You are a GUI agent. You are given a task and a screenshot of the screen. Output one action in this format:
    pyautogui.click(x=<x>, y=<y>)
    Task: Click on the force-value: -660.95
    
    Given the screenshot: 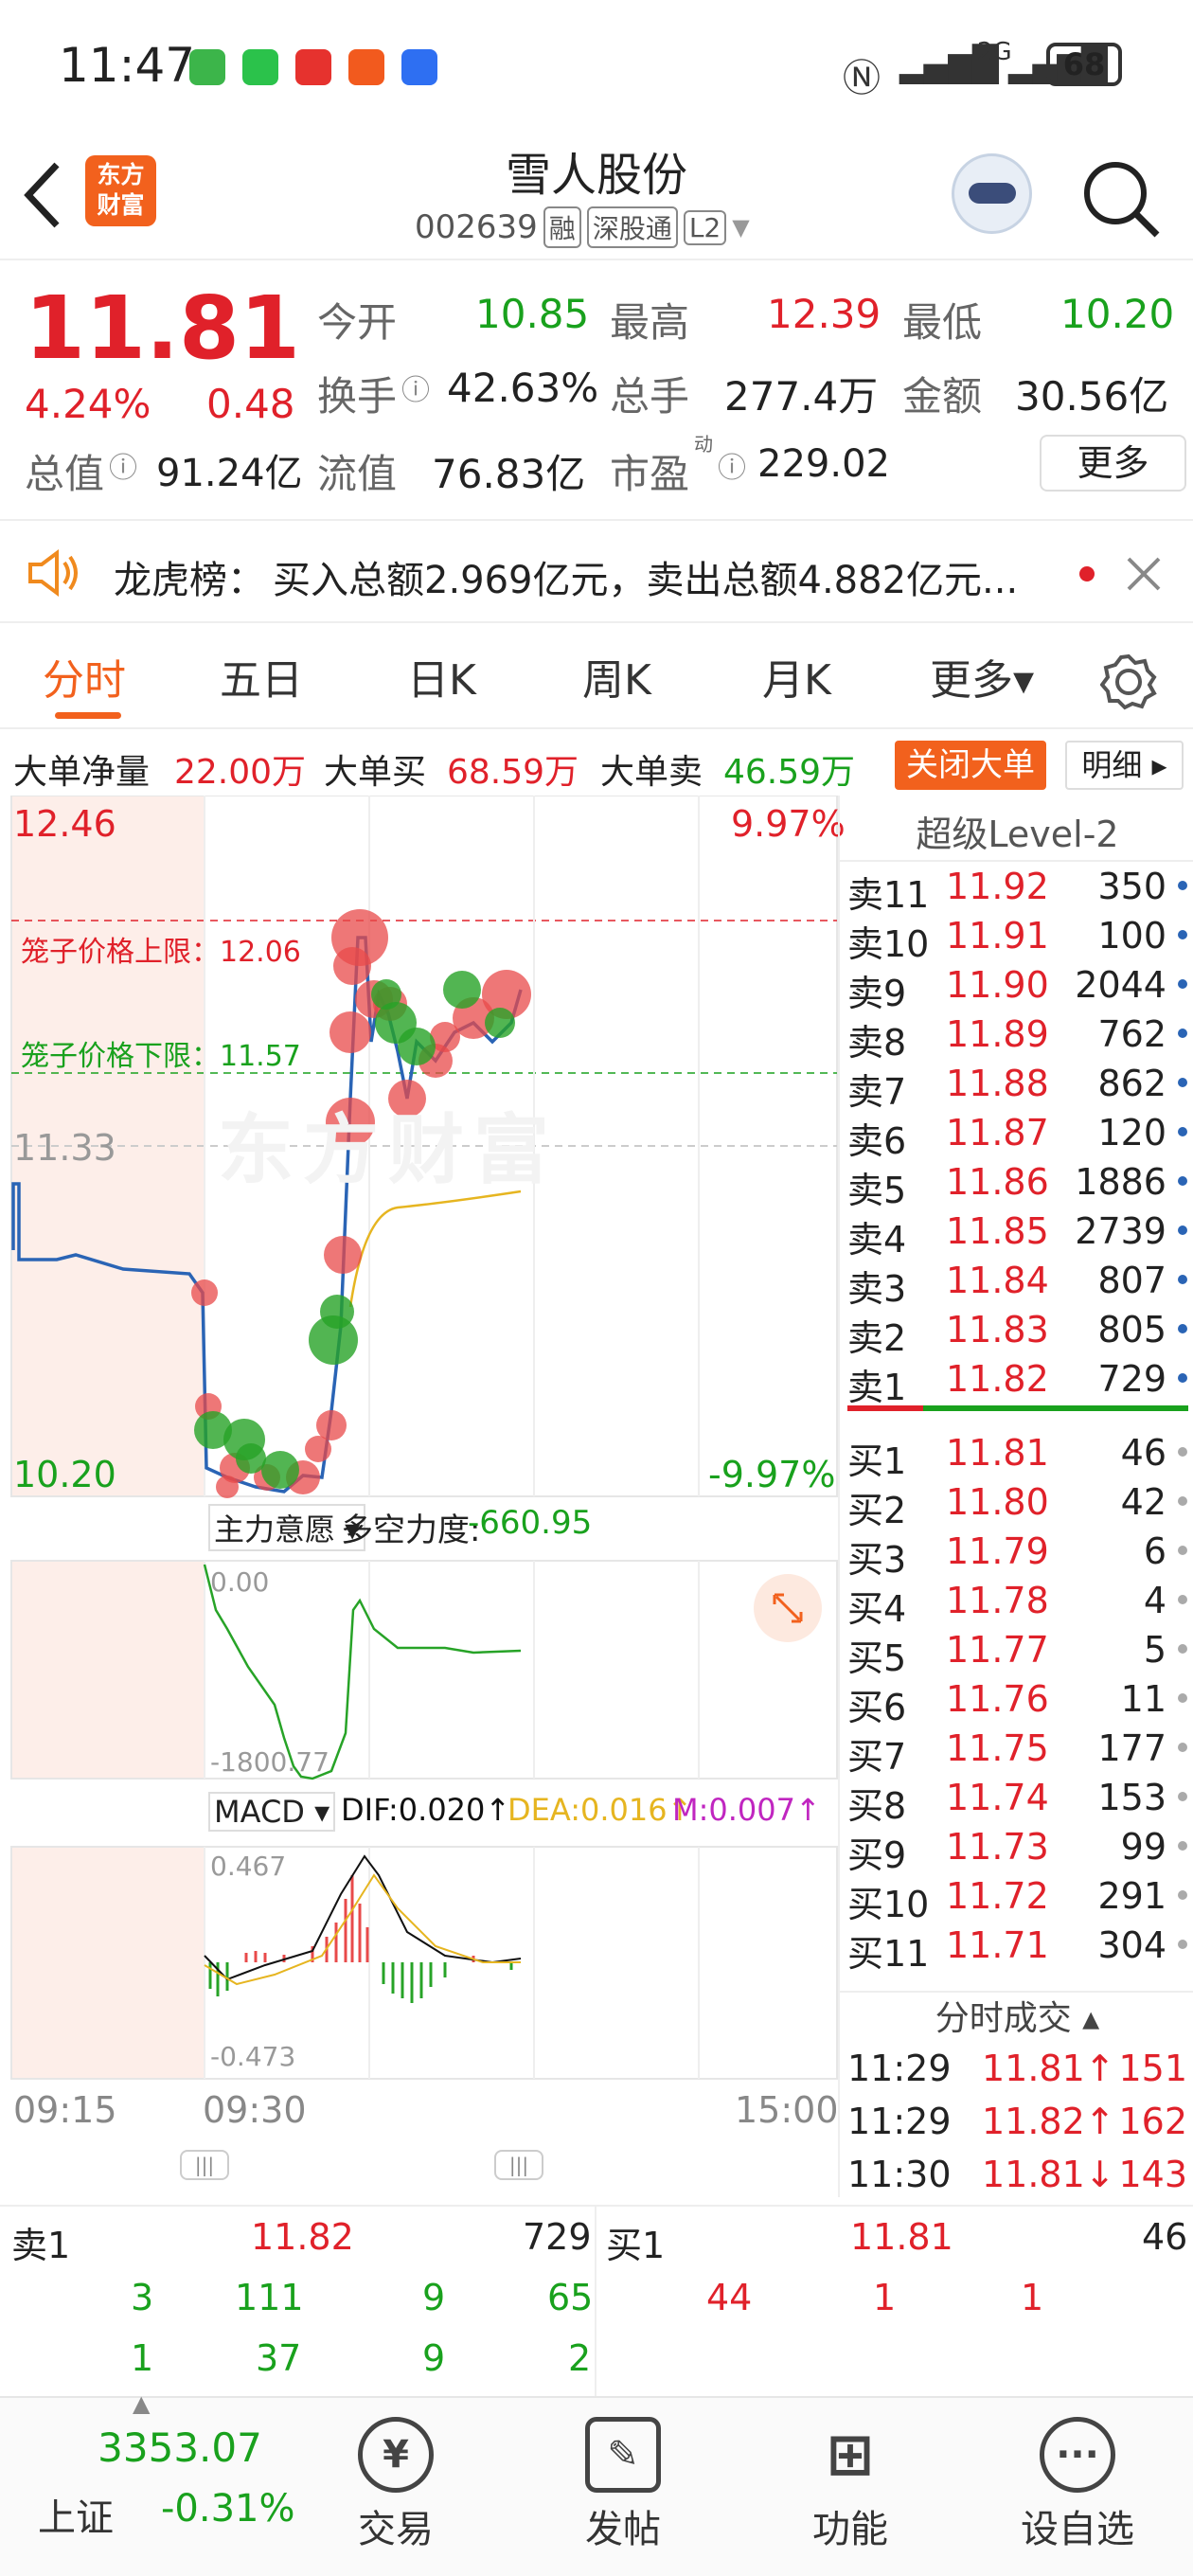 What is the action you would take?
    pyautogui.click(x=530, y=1523)
    